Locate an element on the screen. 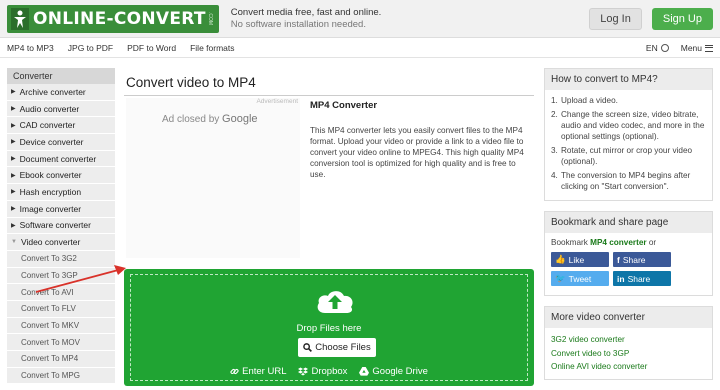 The image size is (720, 390). choose-files-label: Choose Files is located at coordinates (343, 347).